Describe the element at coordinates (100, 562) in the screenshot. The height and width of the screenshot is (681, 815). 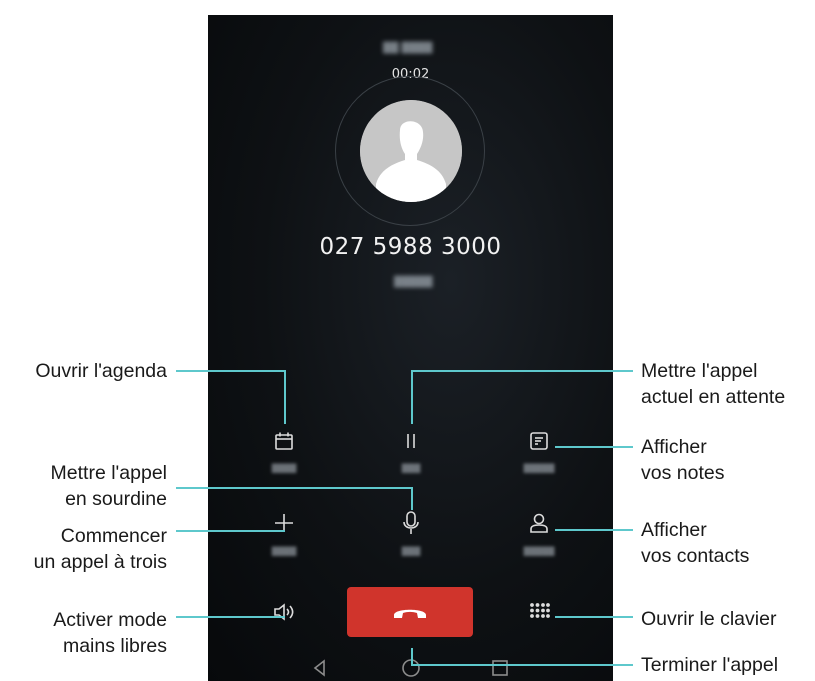
I see `label-three-way-line2: un appel à trois` at that location.